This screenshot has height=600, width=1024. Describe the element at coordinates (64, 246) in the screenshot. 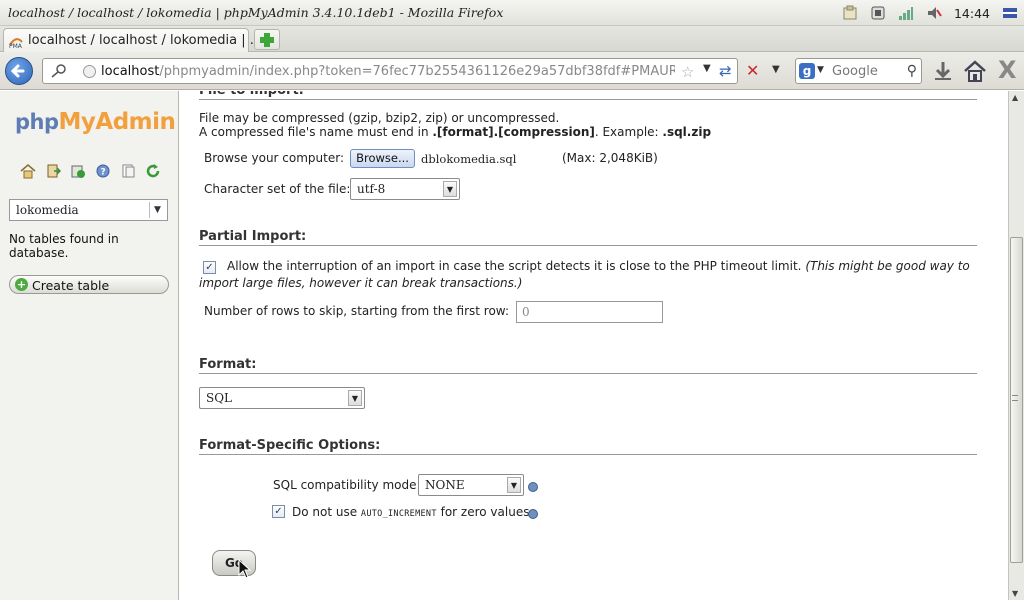

I see `no-tables-message: No tables found in database.` at that location.